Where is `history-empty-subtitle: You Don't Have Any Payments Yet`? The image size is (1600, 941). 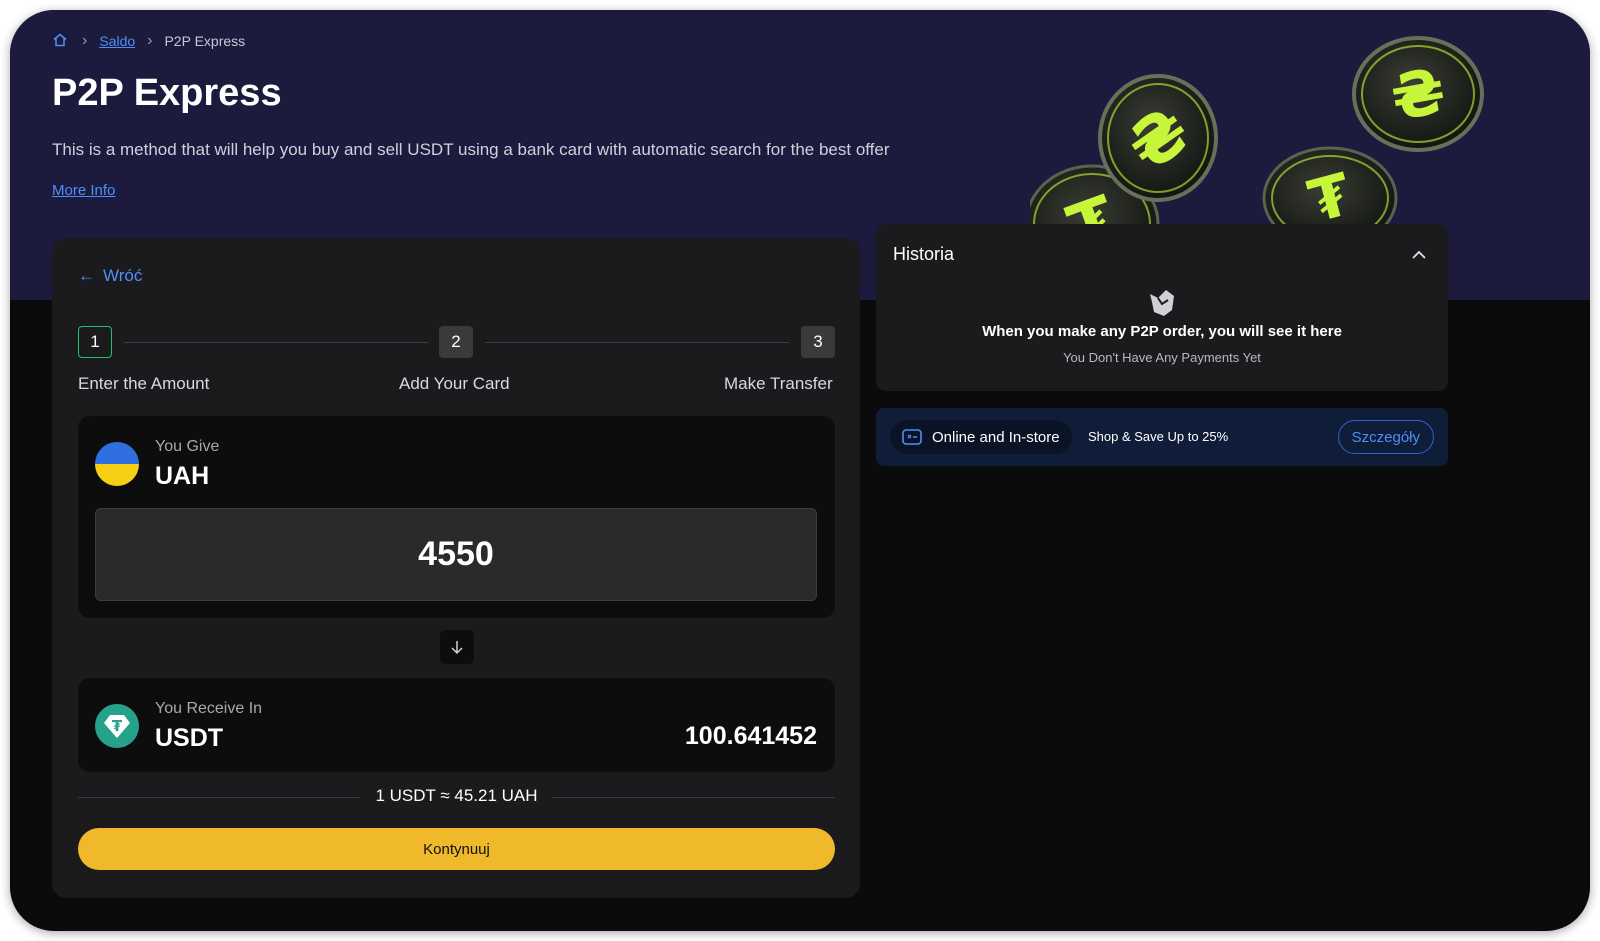
history-empty-subtitle: You Don't Have Any Payments Yet is located at coordinates (1162, 357).